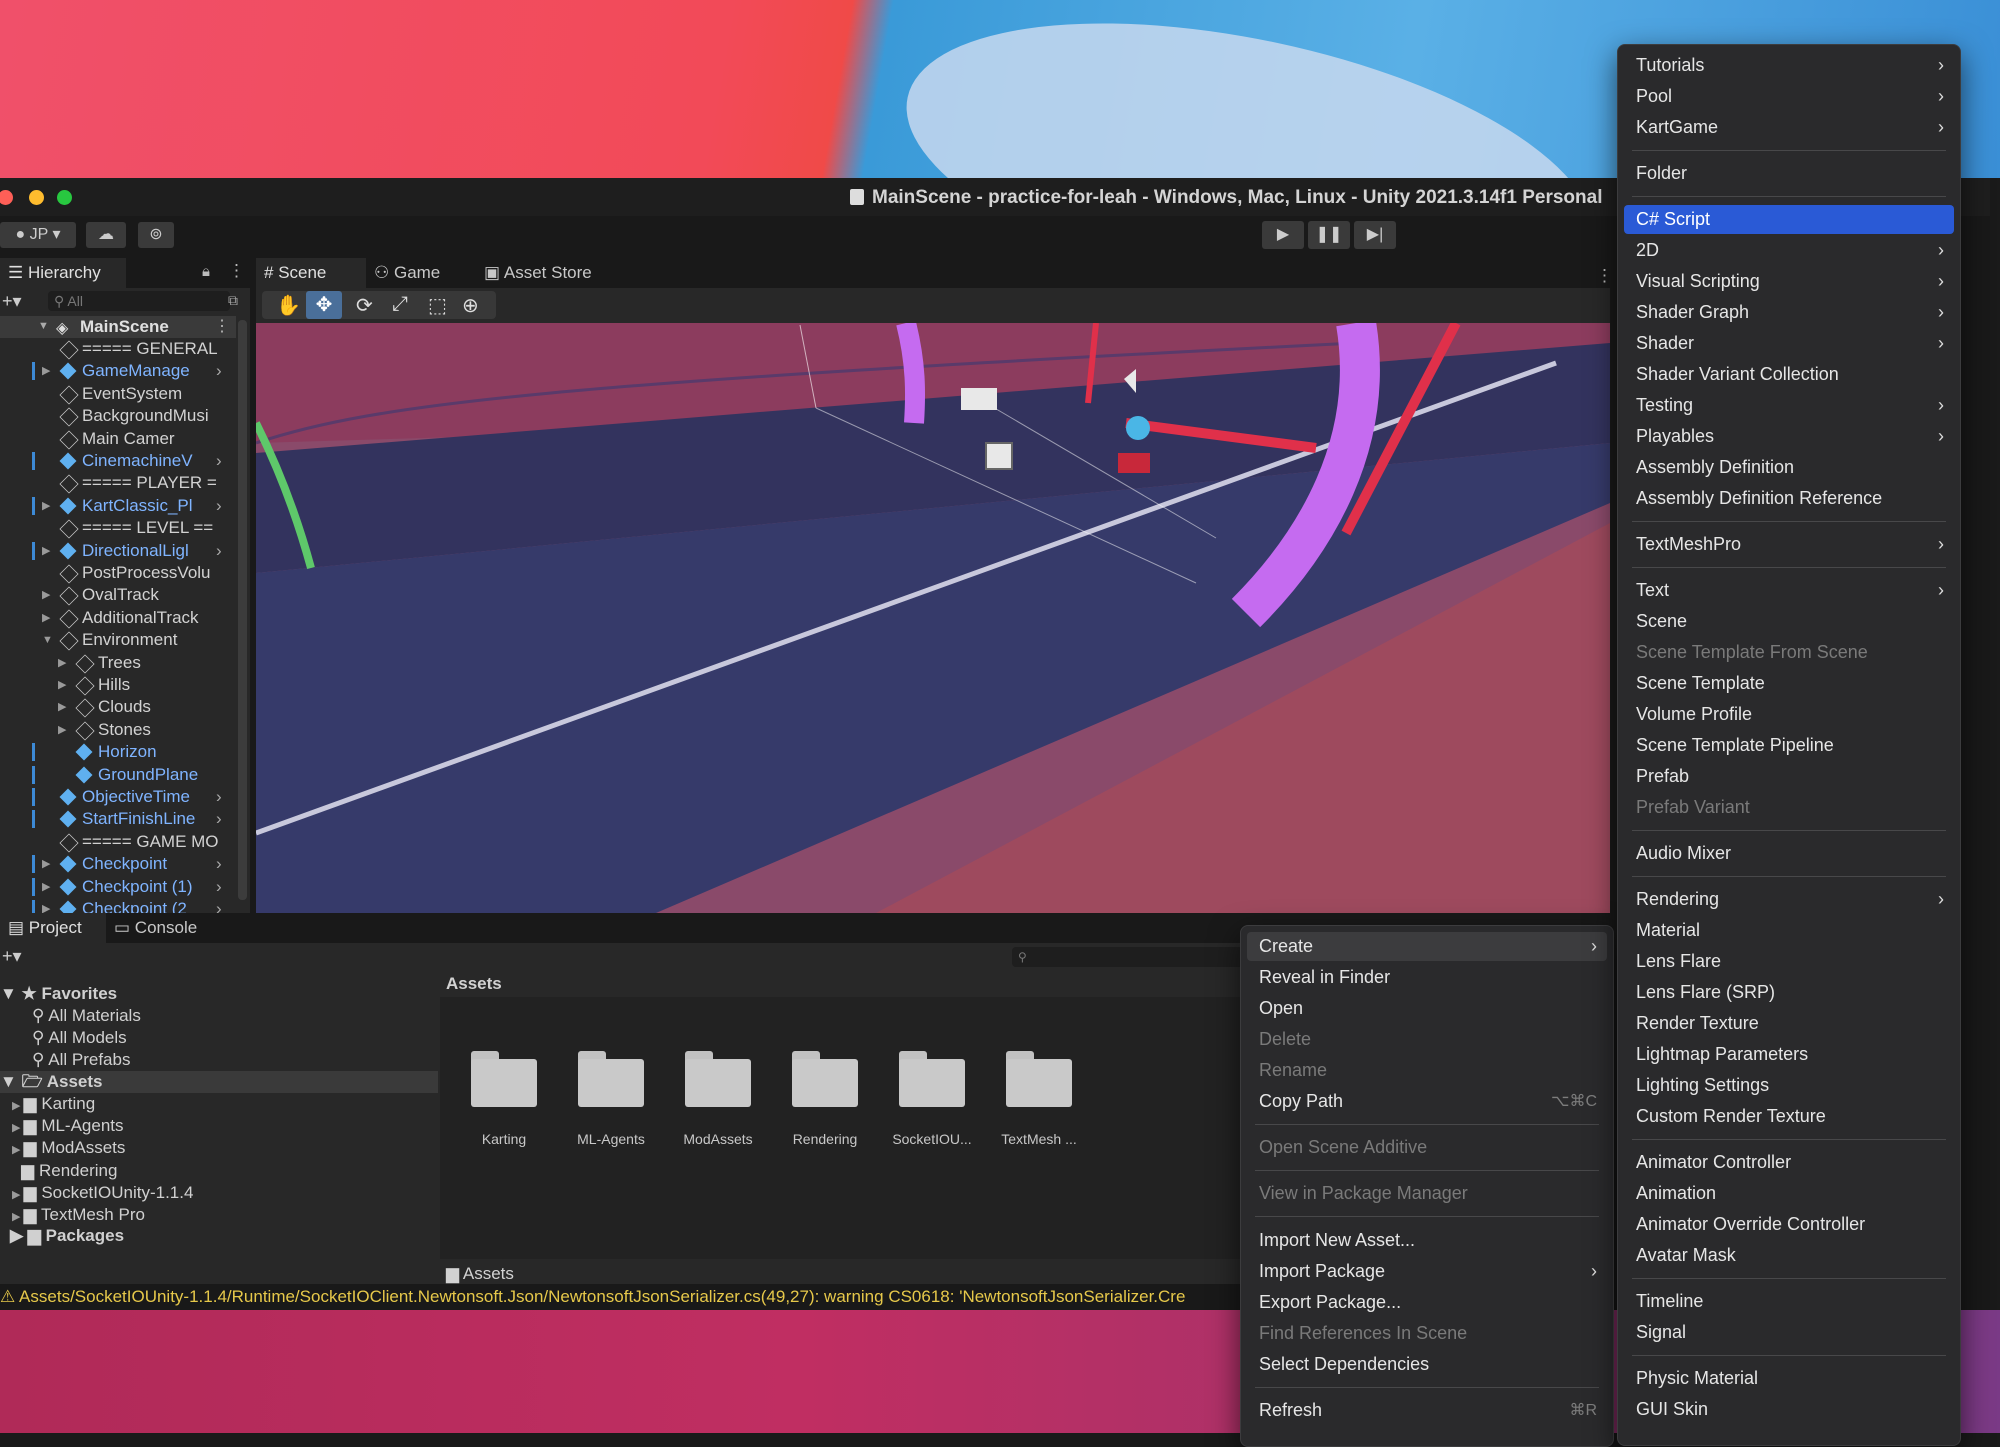 This screenshot has height=1447, width=2000. Describe the element at coordinates (117, 752) in the screenshot. I see `hierarchy-item: Horizon` at that location.